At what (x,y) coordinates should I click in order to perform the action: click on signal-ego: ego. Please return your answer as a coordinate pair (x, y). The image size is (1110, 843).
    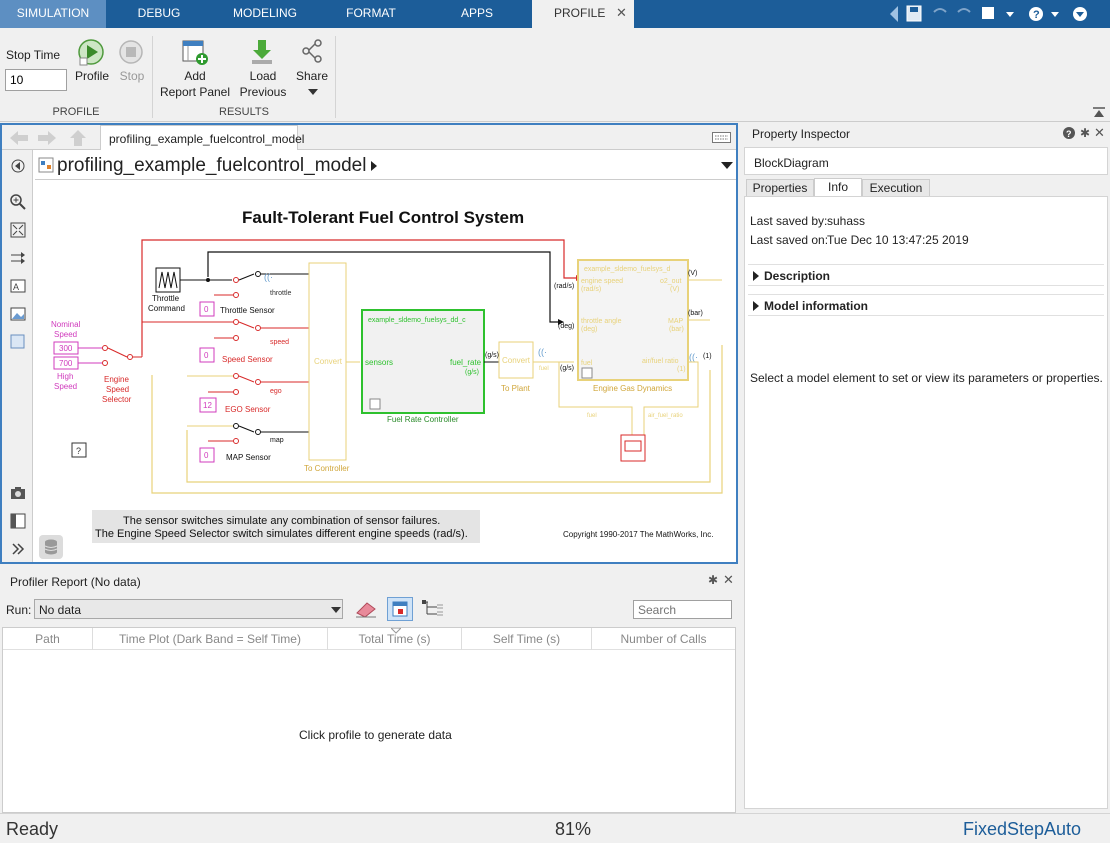
    Looking at the image, I should click on (276, 391).